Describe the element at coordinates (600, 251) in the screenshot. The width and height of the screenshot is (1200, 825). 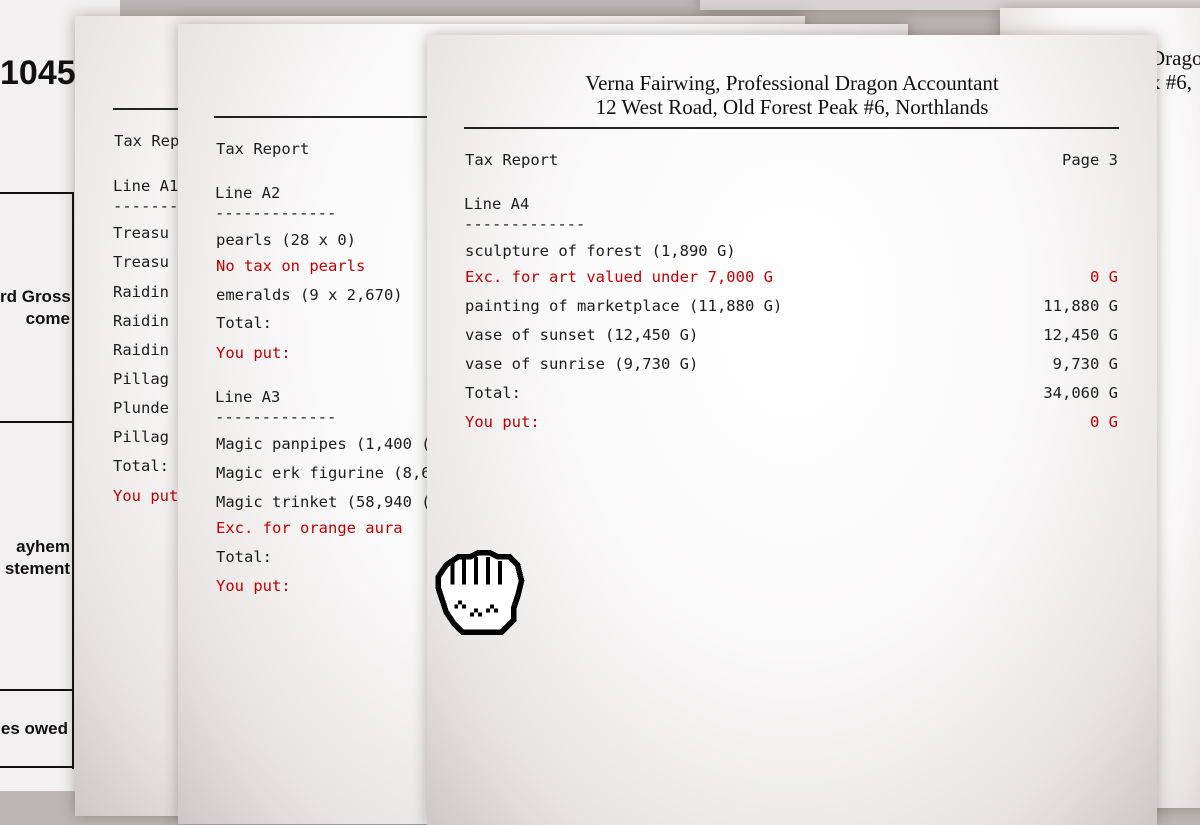
I see `list-item: sculpture of forest (1,890 G)` at that location.